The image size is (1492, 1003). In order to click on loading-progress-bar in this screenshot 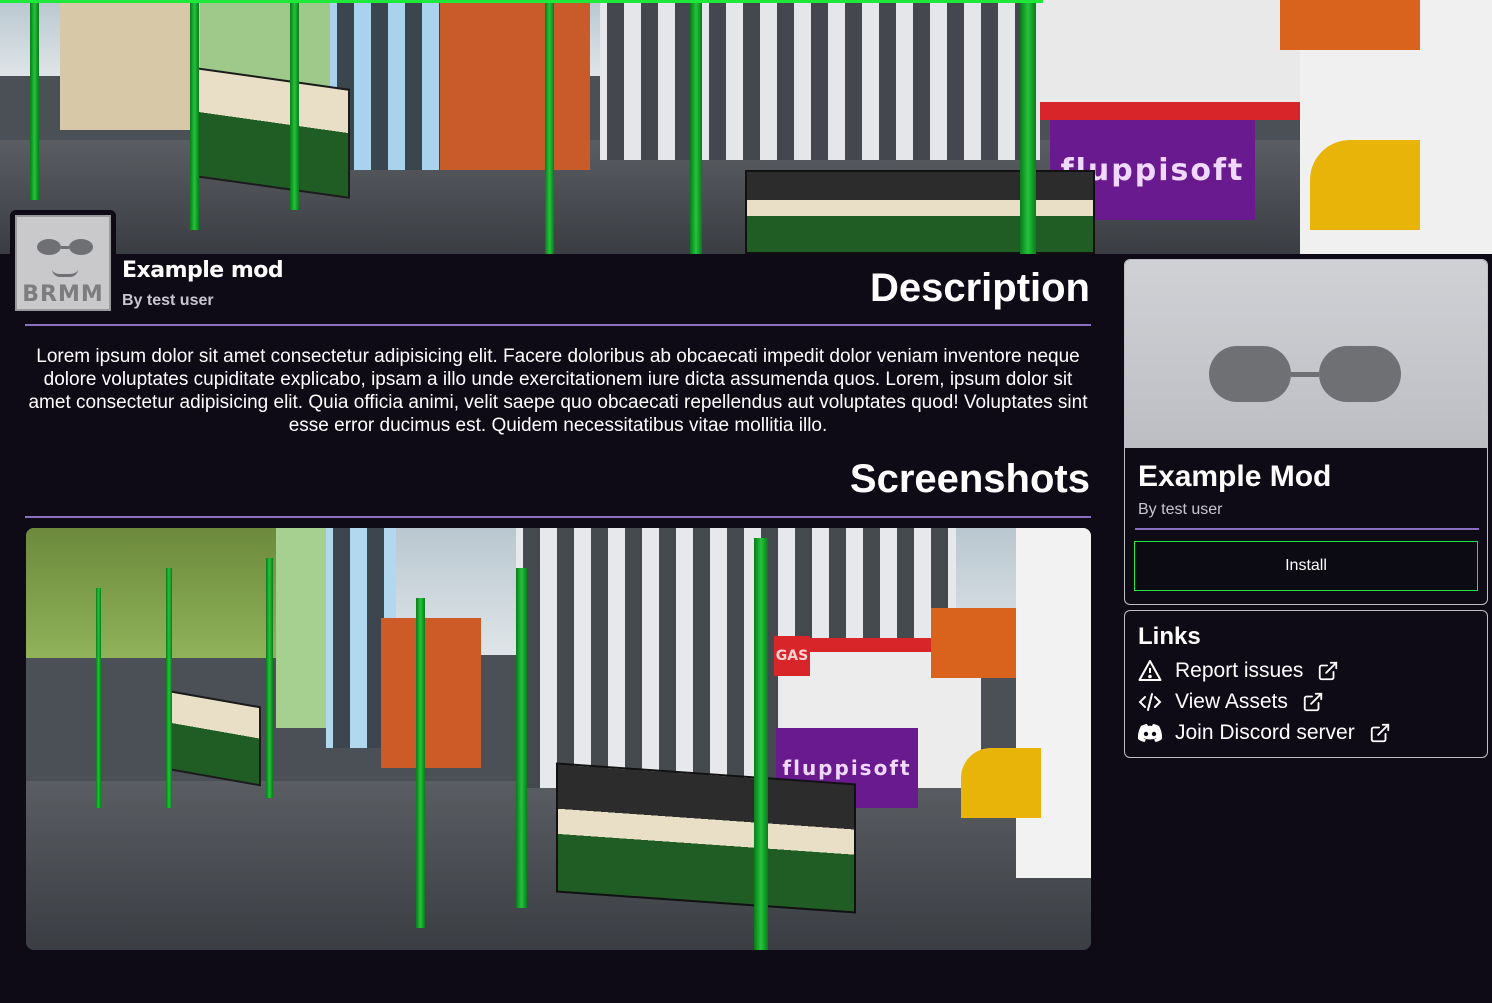, I will do `click(521, 1)`.